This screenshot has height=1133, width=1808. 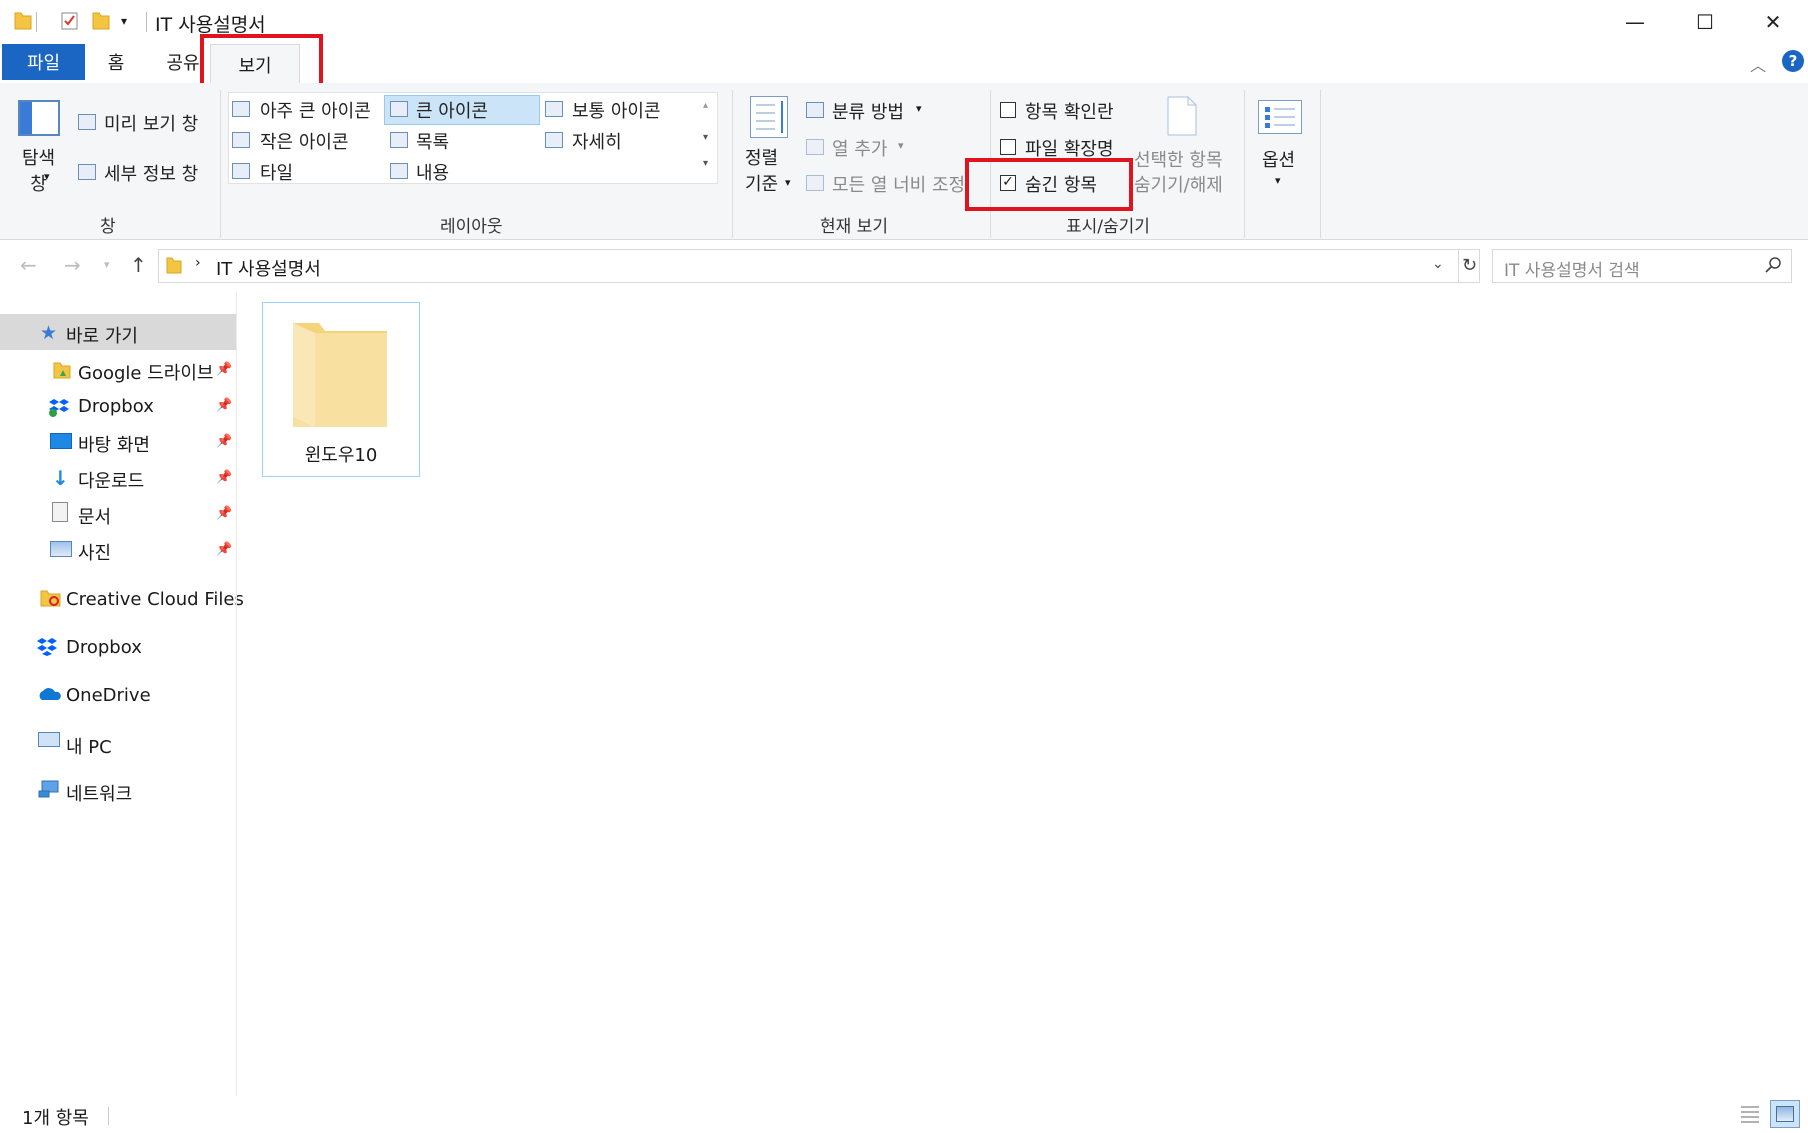 I want to click on customize-toolbar-icon: ▾, so click(x=124, y=21).